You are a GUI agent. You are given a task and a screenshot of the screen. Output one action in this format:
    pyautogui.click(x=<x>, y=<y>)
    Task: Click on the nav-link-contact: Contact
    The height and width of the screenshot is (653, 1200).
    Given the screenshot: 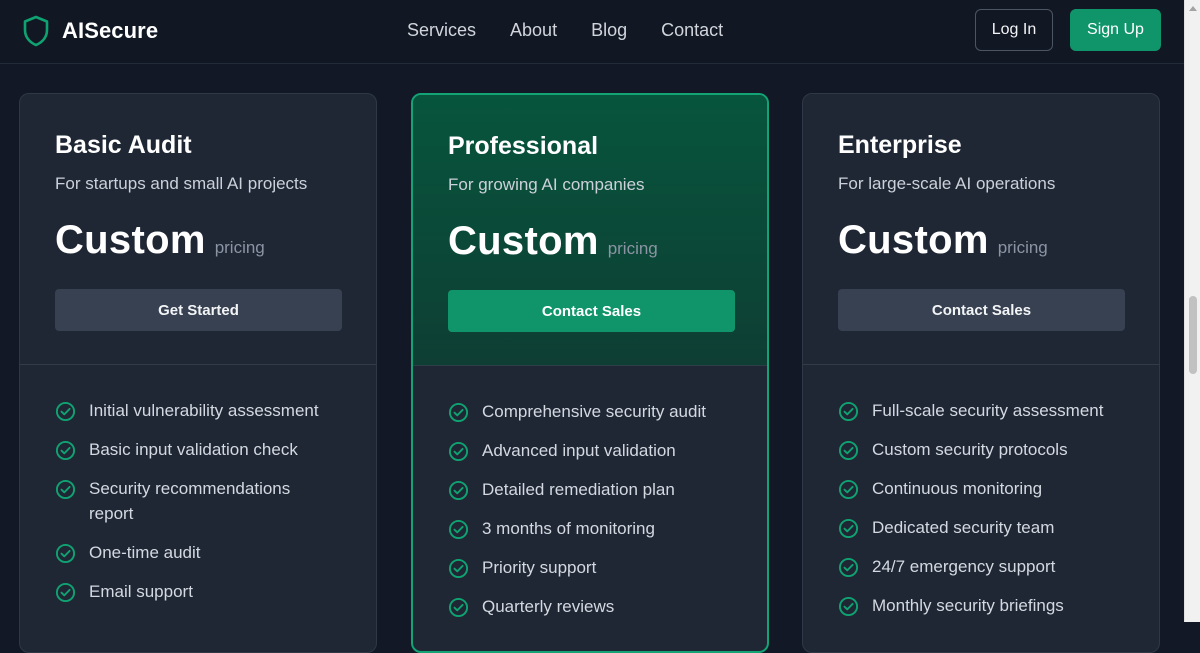 What is the action you would take?
    pyautogui.click(x=692, y=30)
    